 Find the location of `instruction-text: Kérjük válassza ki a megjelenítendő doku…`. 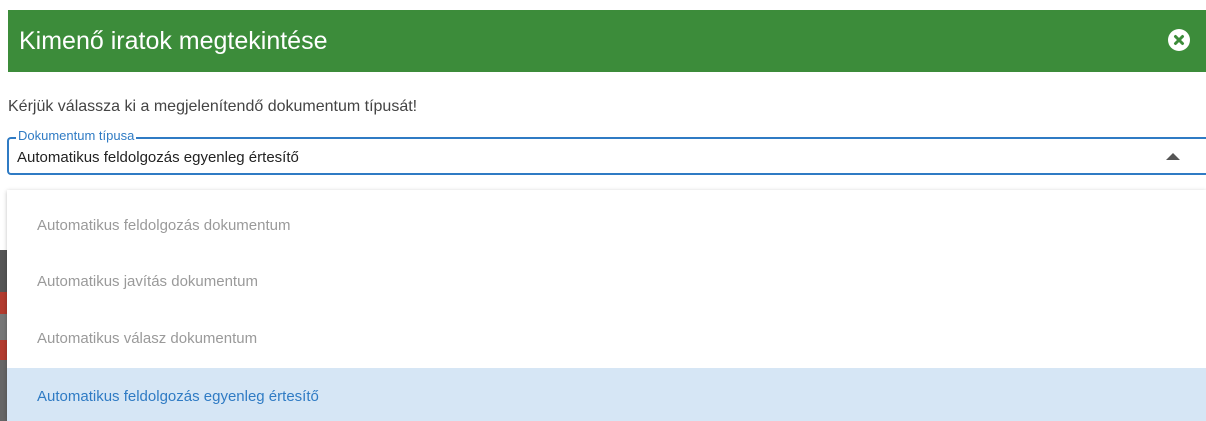

instruction-text: Kérjük válassza ki a megjelenítendő doku… is located at coordinates (213, 106).